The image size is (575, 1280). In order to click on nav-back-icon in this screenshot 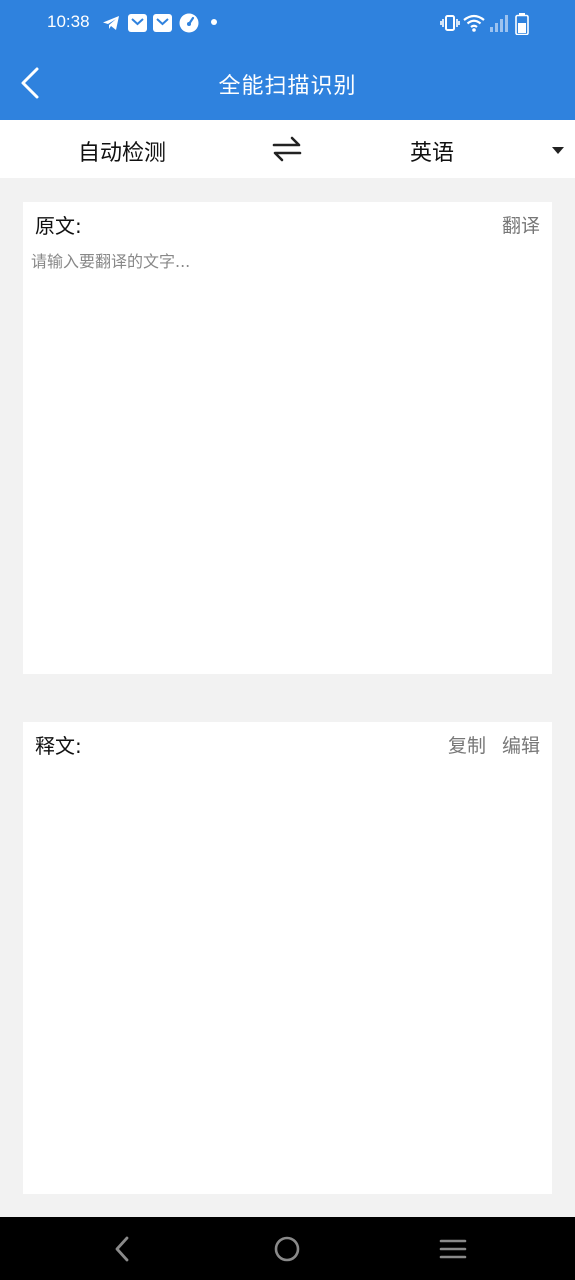, I will do `click(122, 1249)`.